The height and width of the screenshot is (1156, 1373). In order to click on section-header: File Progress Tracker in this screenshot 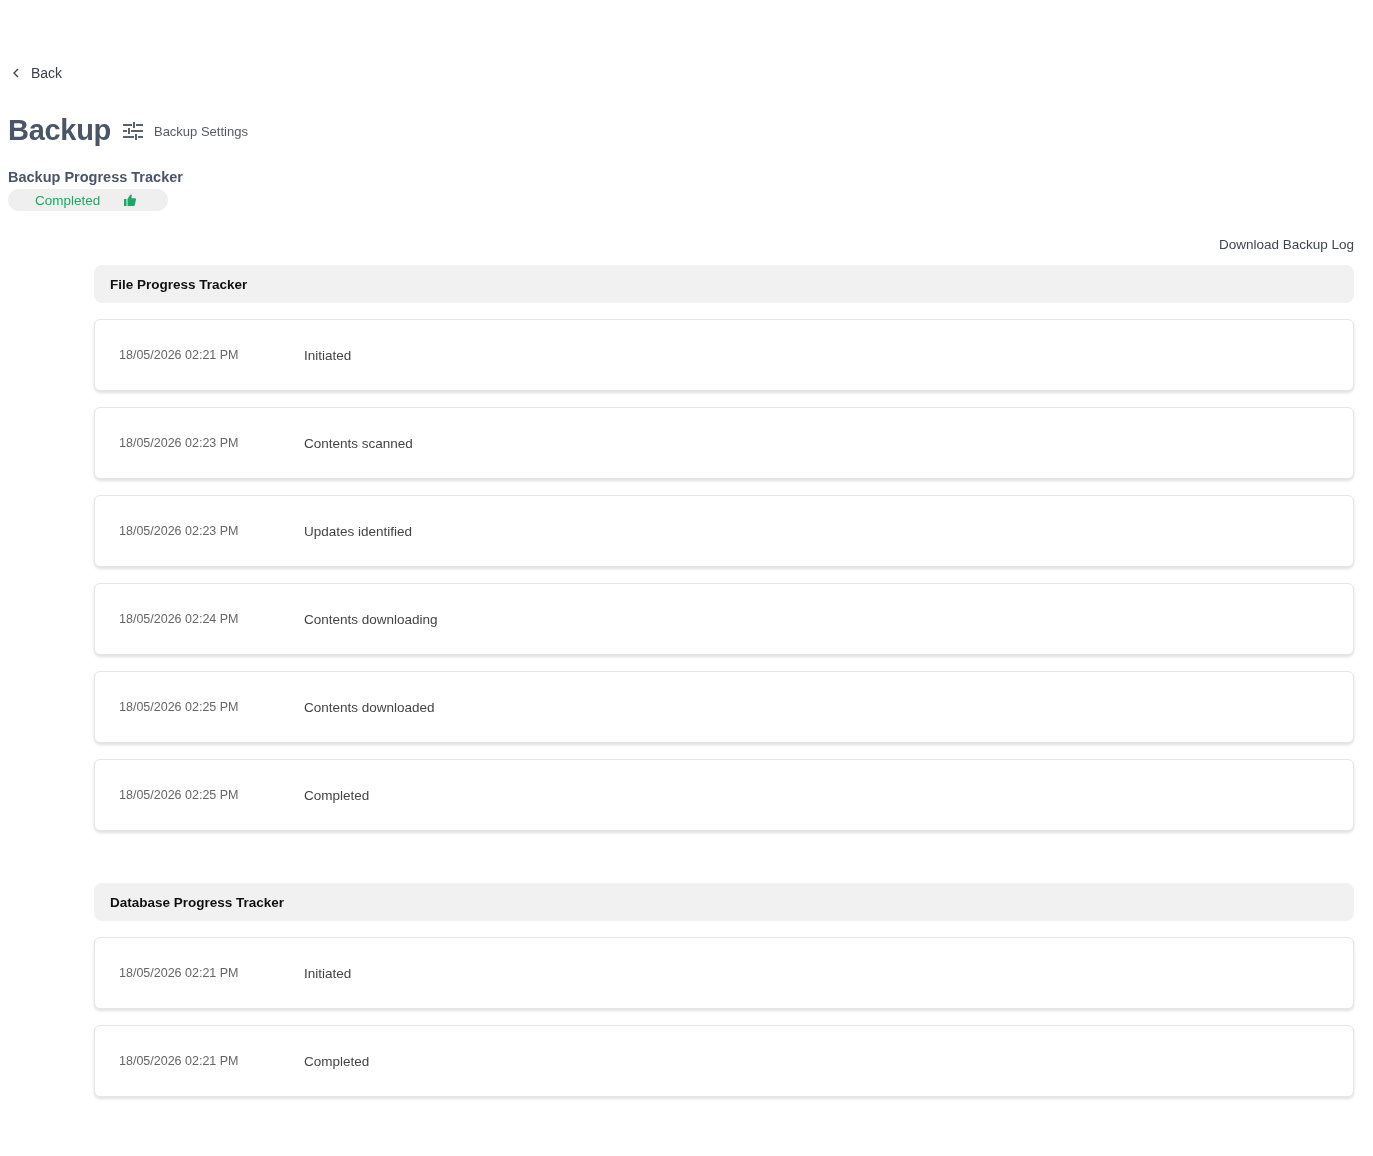, I will do `click(724, 284)`.